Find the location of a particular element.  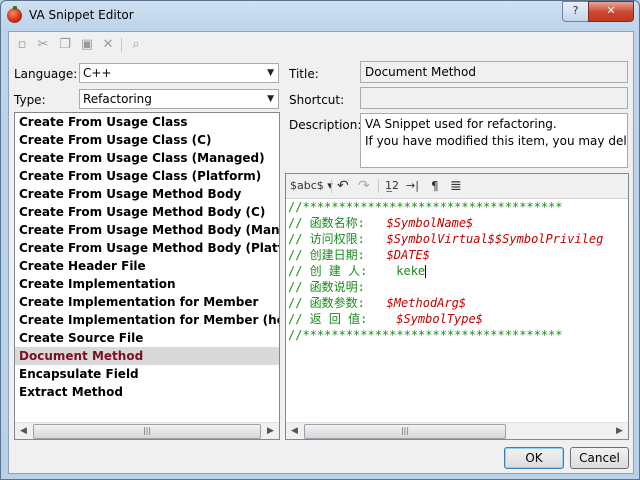

code-line: // 返 回 值: $SymbolType$ is located at coordinates (458, 319).